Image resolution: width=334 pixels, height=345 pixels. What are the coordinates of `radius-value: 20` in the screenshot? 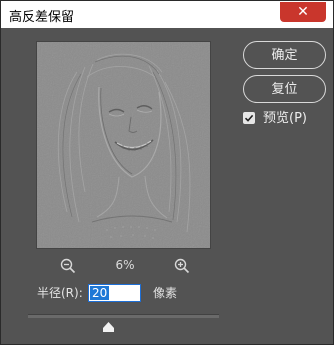 It's located at (100, 293).